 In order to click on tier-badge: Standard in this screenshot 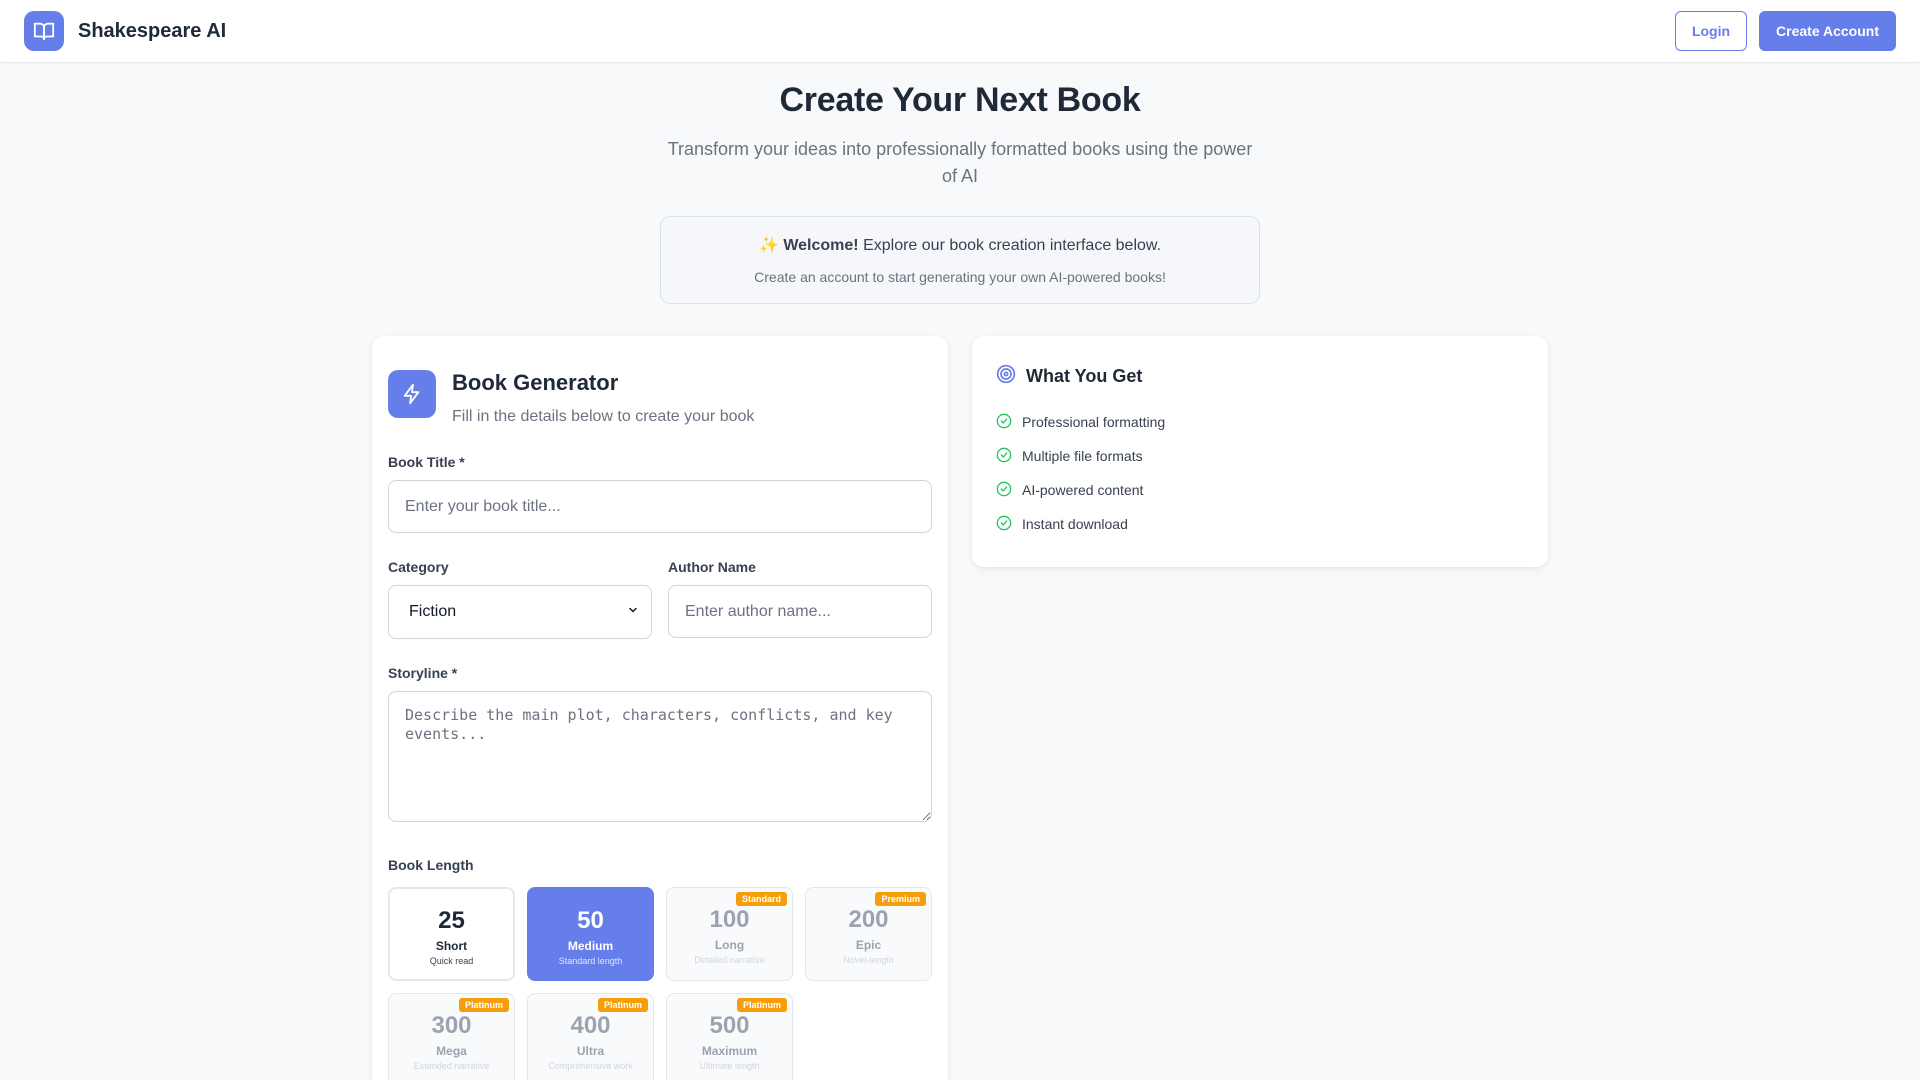, I will do `click(761, 899)`.